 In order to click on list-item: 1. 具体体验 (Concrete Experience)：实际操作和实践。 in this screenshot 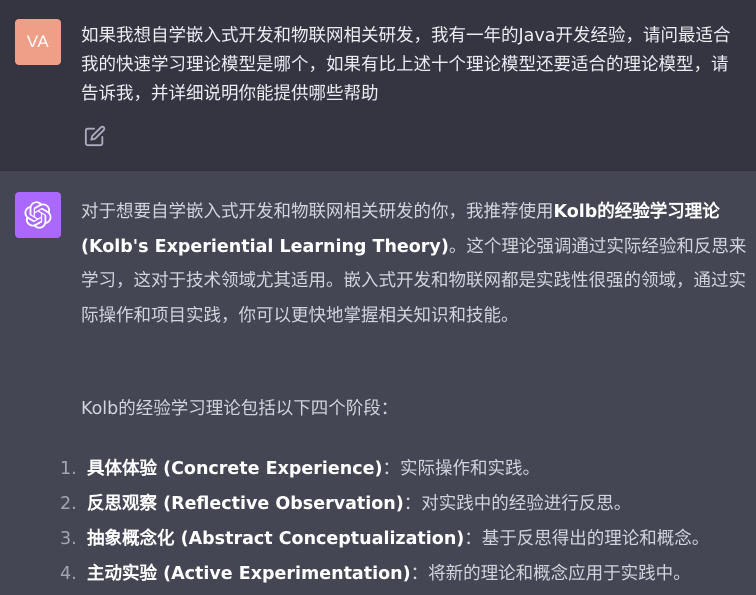, I will do `click(405, 471)`.